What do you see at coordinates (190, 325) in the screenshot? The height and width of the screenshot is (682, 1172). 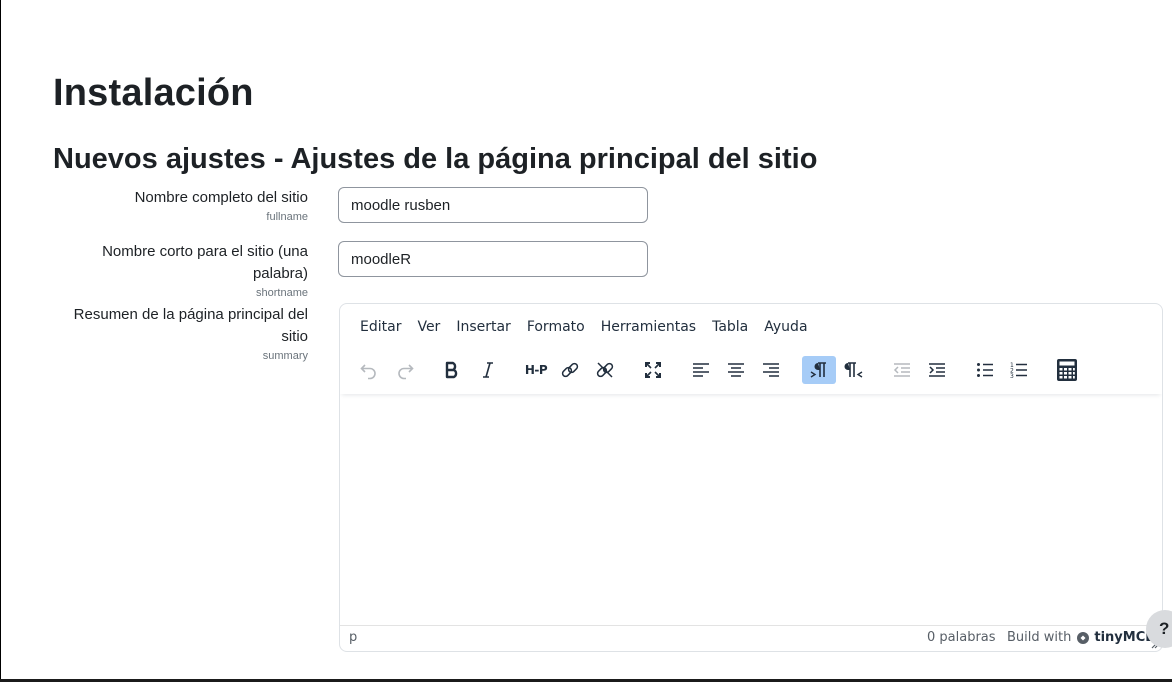 I see `summary-label: Resumen de la página principal del sitio` at bounding box center [190, 325].